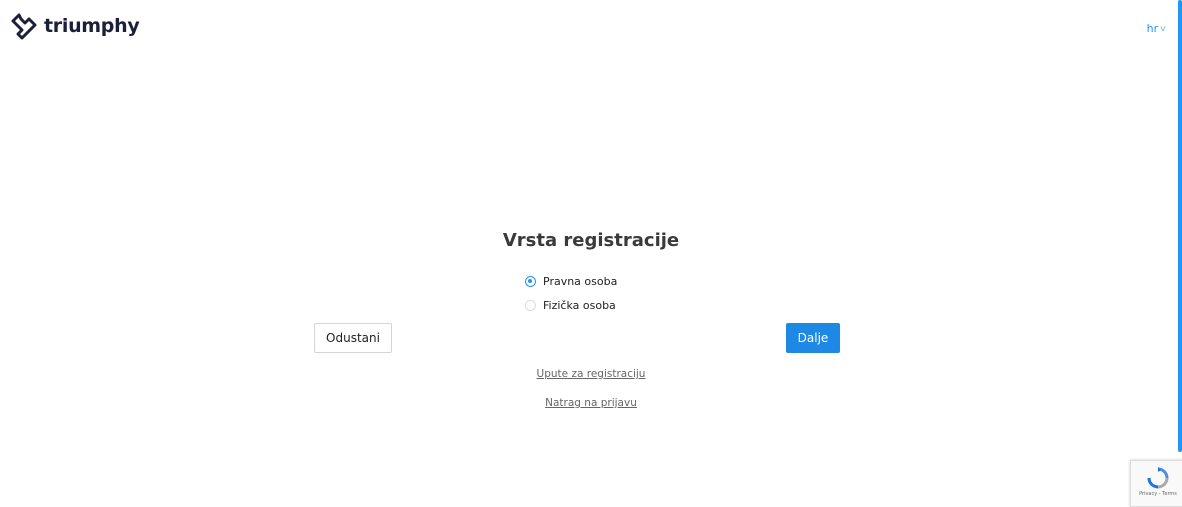  What do you see at coordinates (1152, 28) in the screenshot?
I see `language-label: hr` at bounding box center [1152, 28].